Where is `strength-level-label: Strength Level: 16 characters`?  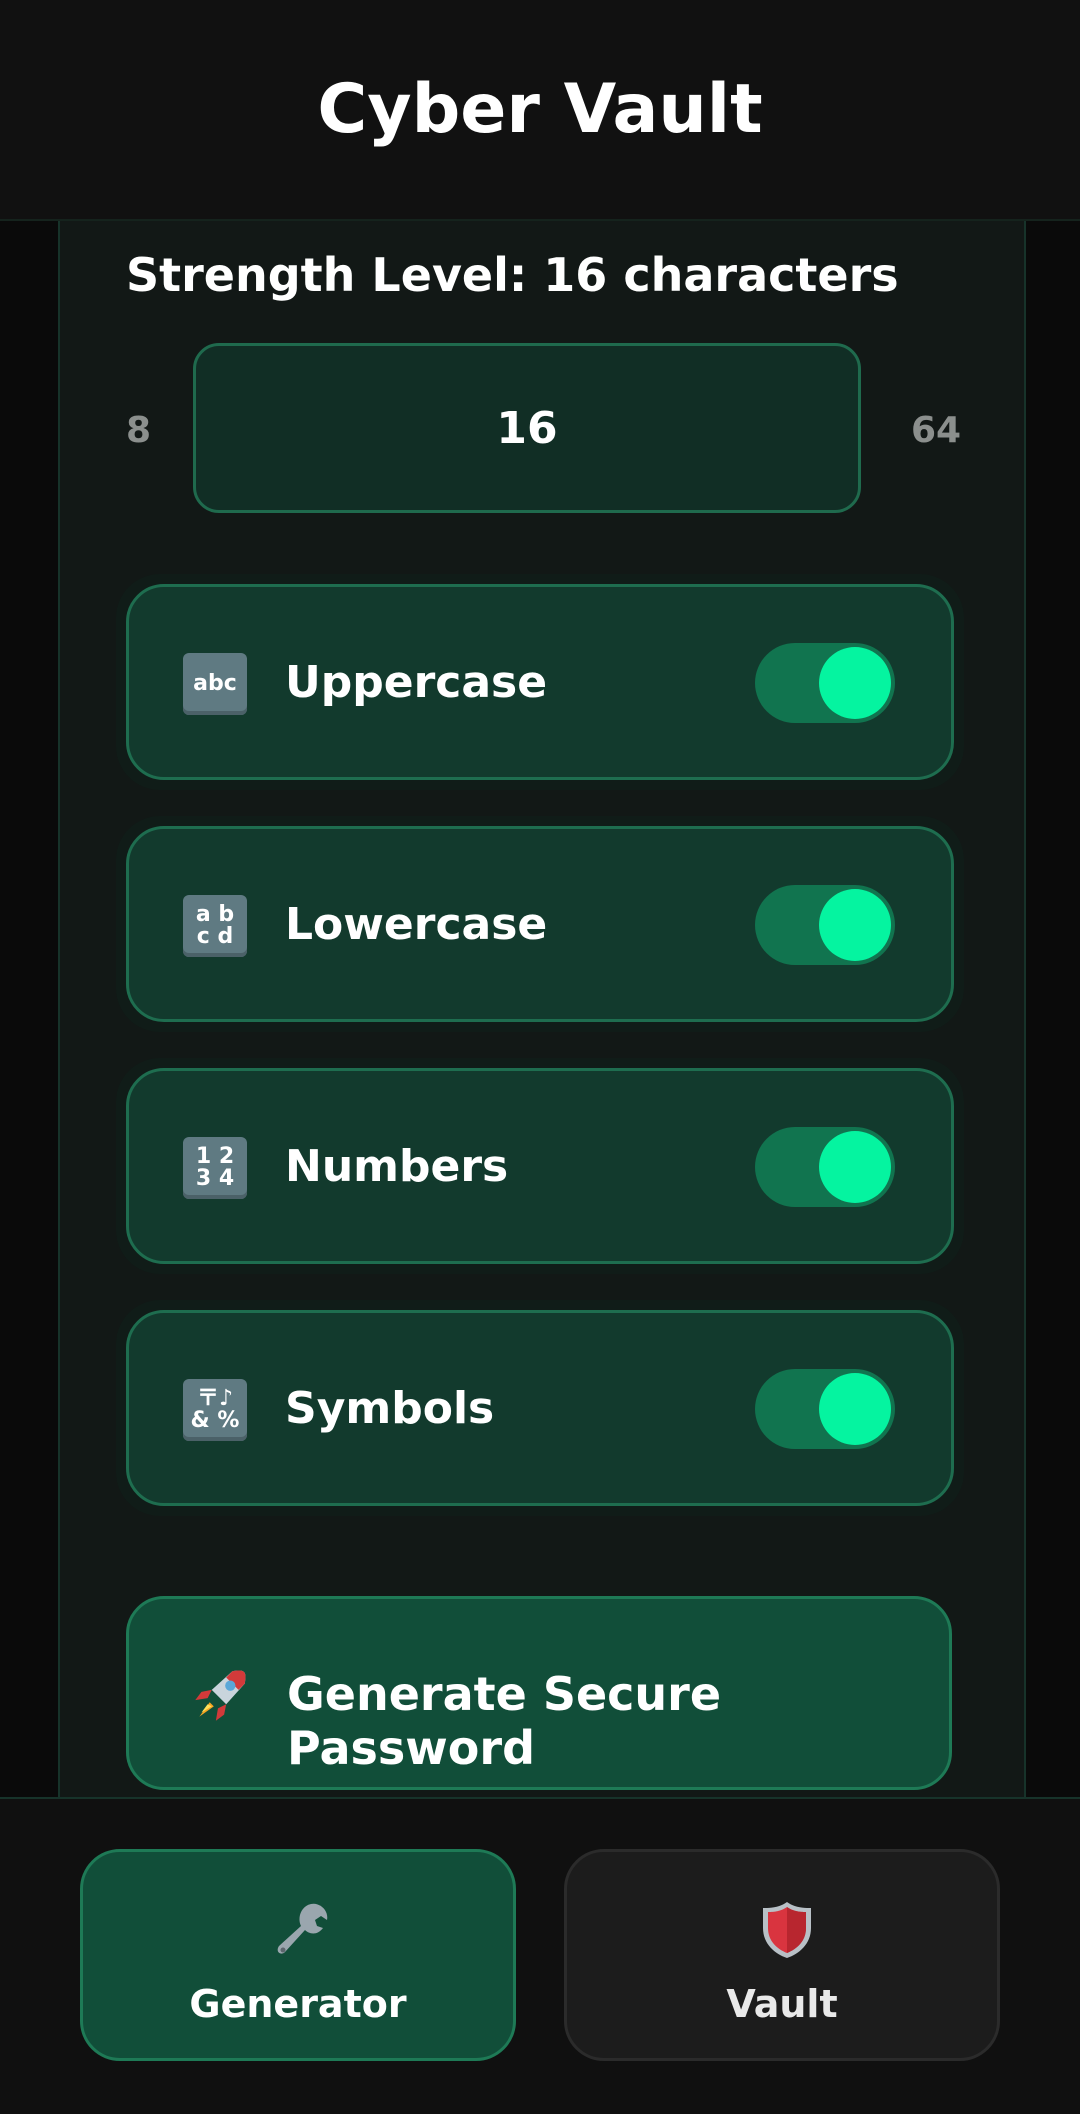
strength-level-label: Strength Level: 16 characters is located at coordinates (512, 275).